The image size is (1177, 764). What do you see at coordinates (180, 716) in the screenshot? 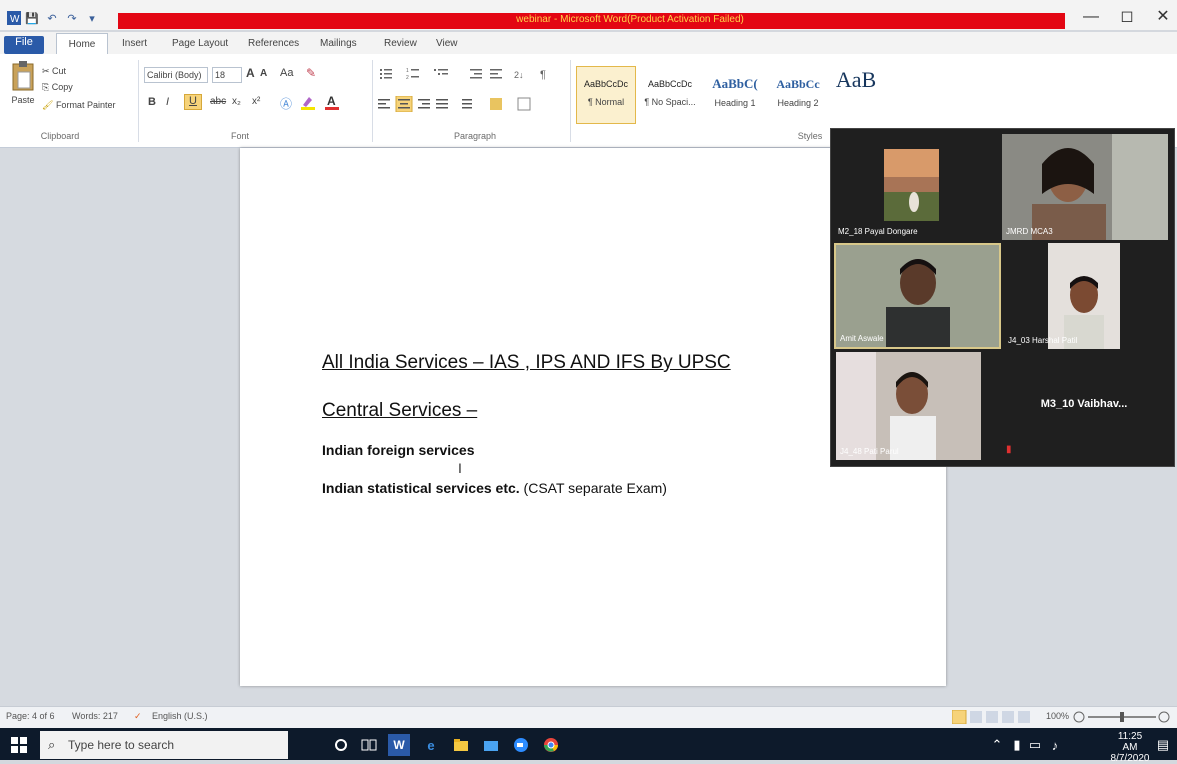
I see `language-indicator: English (U.S.)` at bounding box center [180, 716].